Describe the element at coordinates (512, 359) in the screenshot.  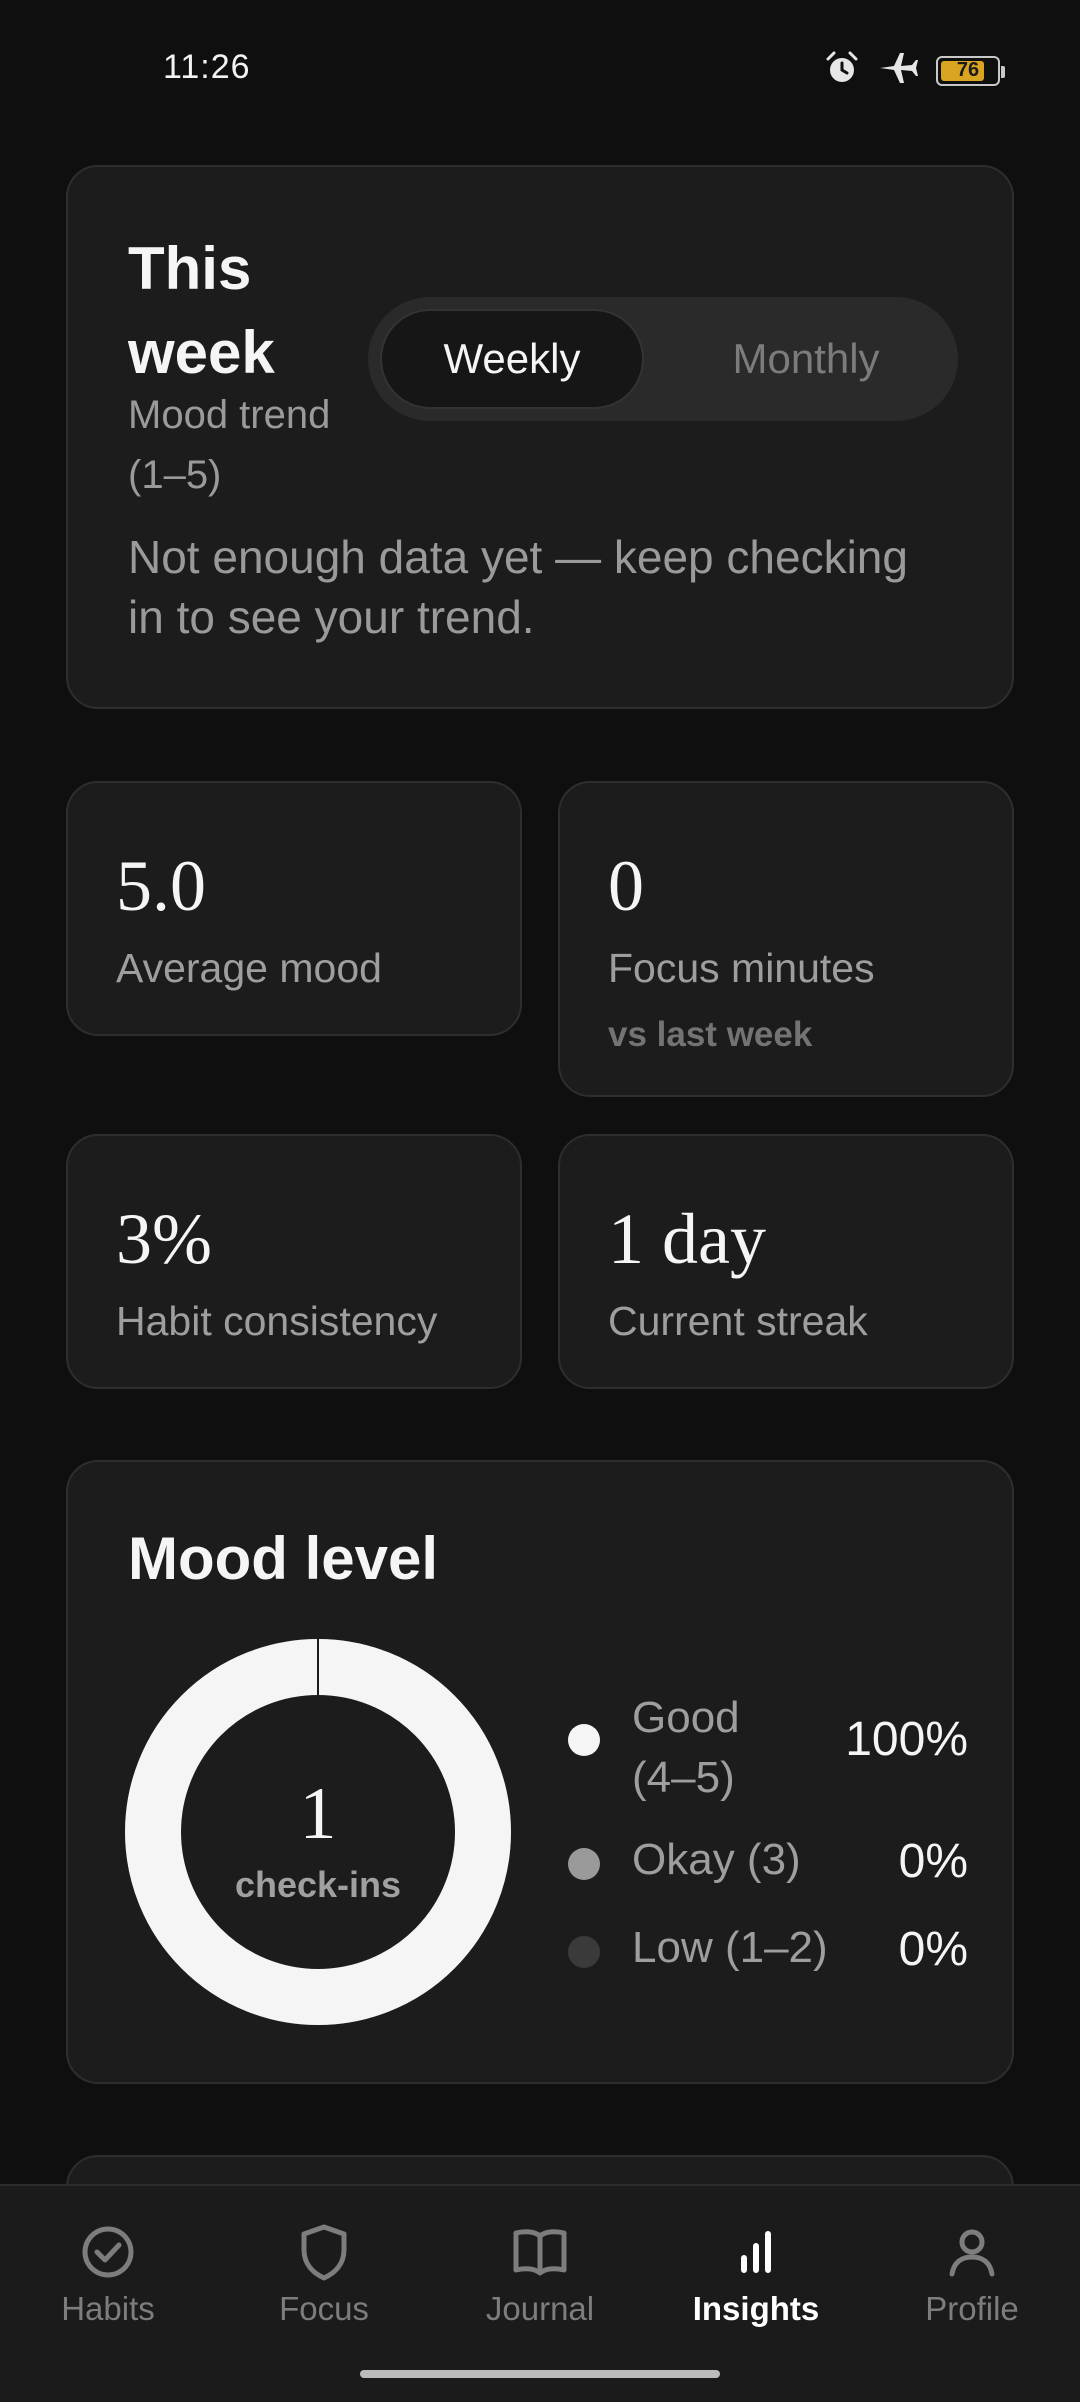
I see `weekly-toggle-button: Weekly` at that location.